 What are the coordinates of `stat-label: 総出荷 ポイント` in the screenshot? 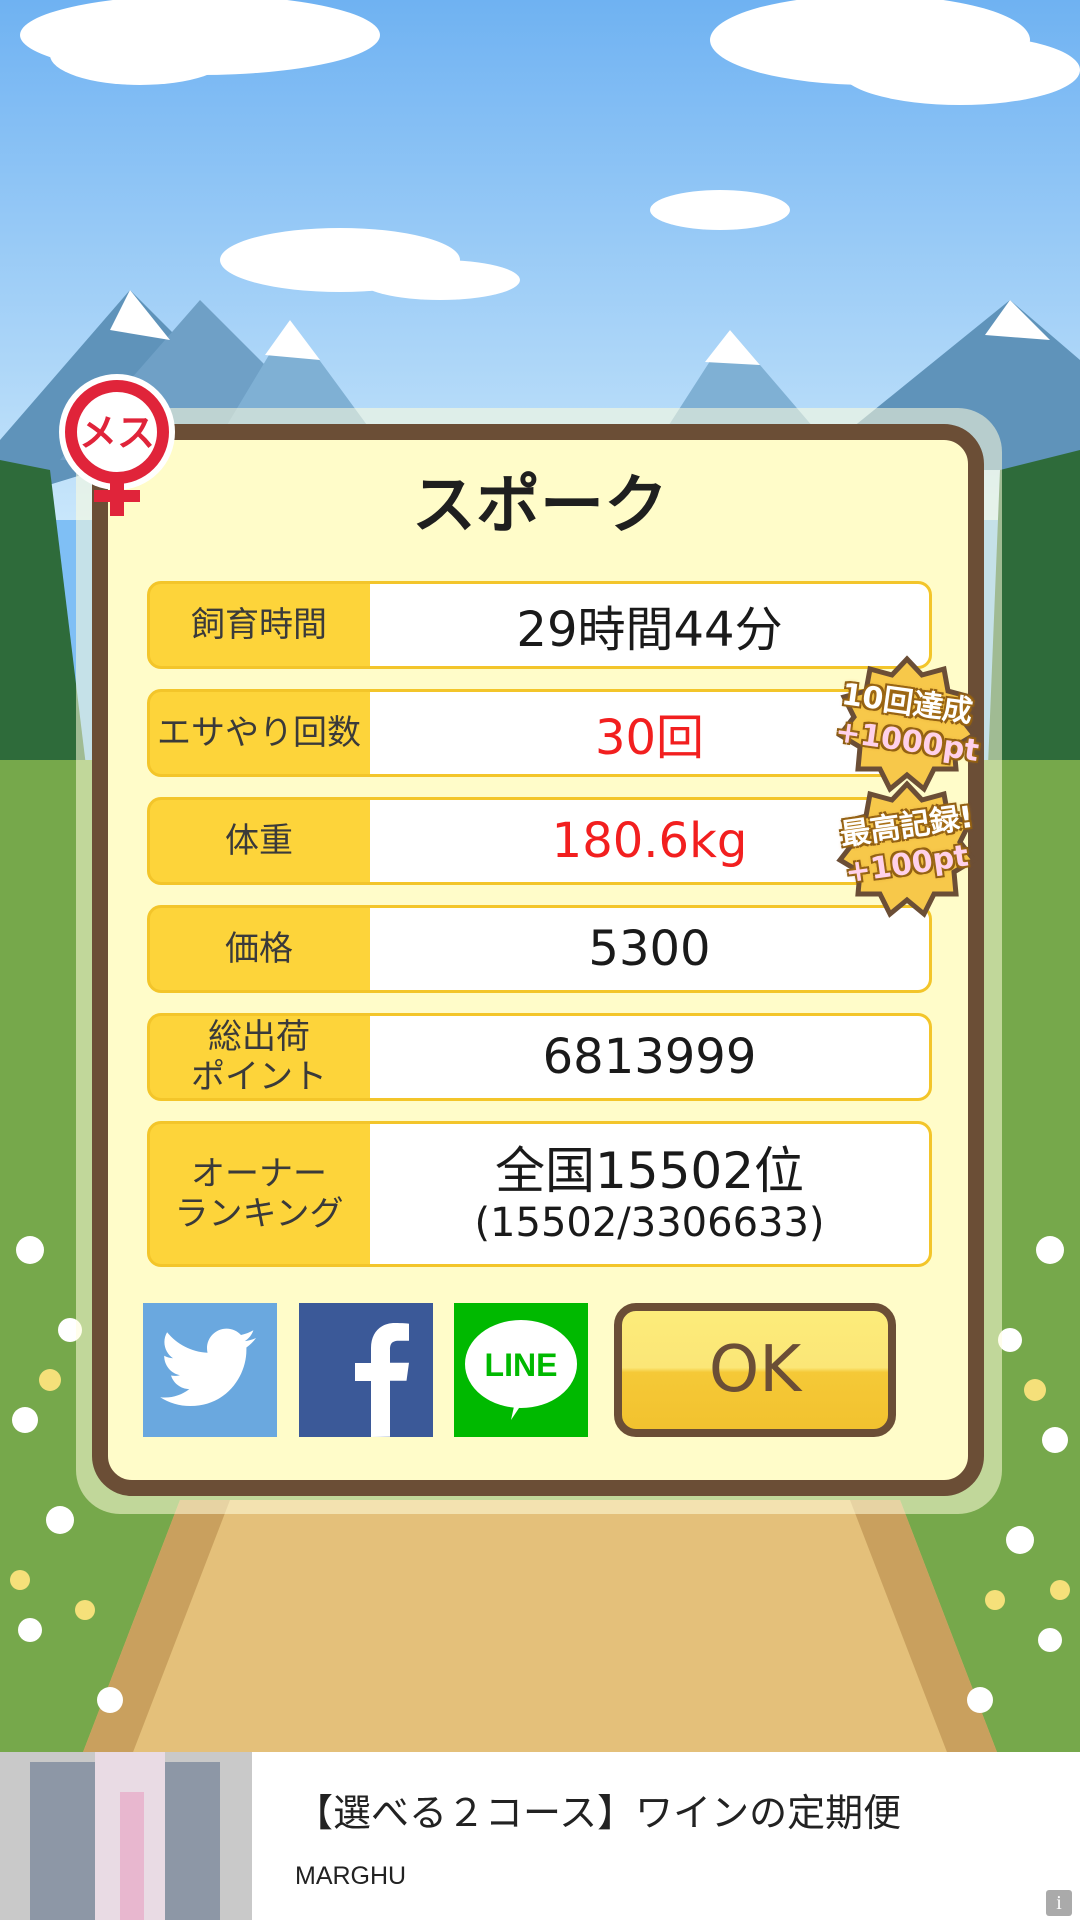 It's located at (259, 1057).